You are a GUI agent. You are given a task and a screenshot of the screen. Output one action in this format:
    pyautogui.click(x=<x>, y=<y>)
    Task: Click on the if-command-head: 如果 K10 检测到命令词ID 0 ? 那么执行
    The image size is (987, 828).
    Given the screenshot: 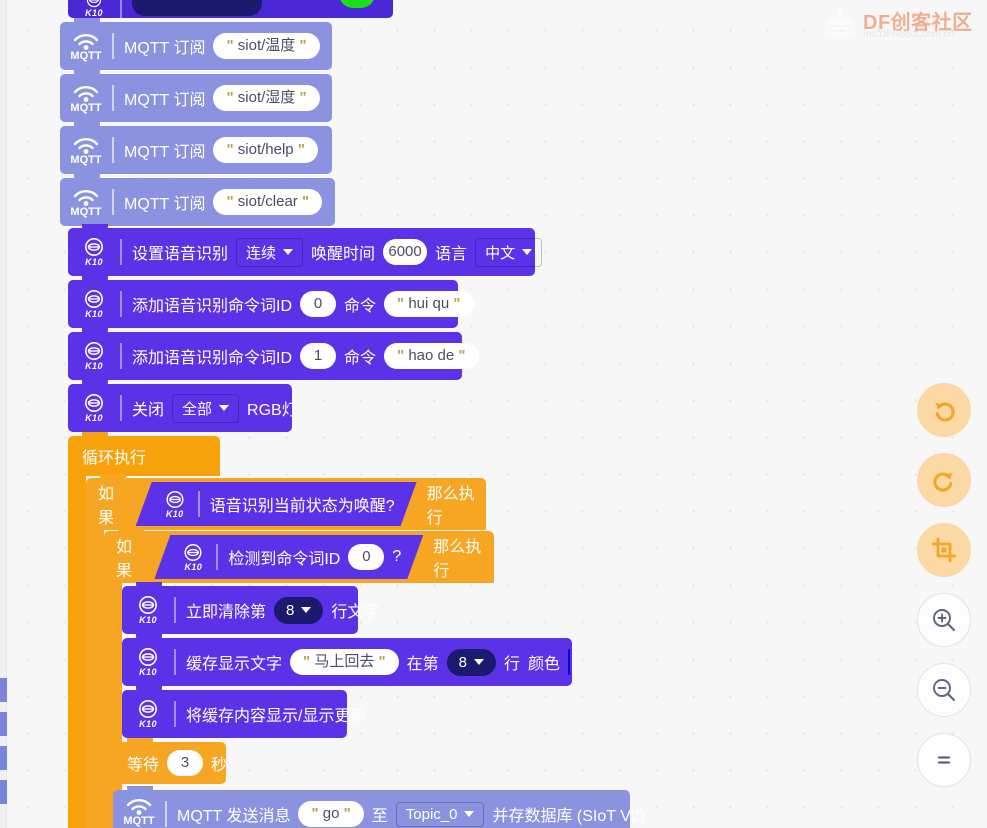 What is the action you would take?
    pyautogui.click(x=299, y=555)
    